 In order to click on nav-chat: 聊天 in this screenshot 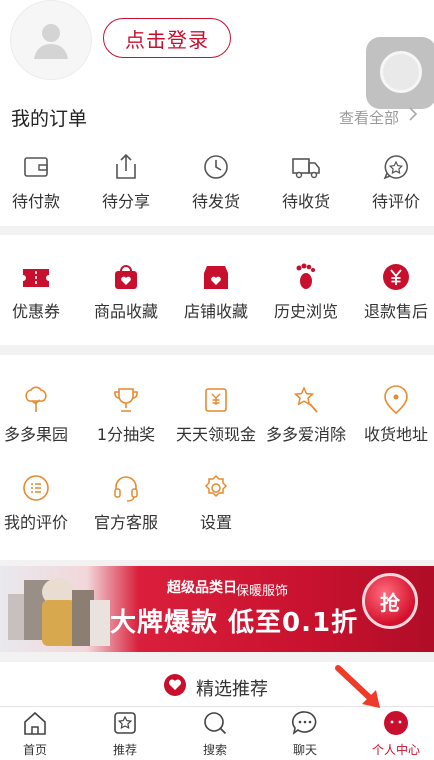, I will do `click(305, 734)`.